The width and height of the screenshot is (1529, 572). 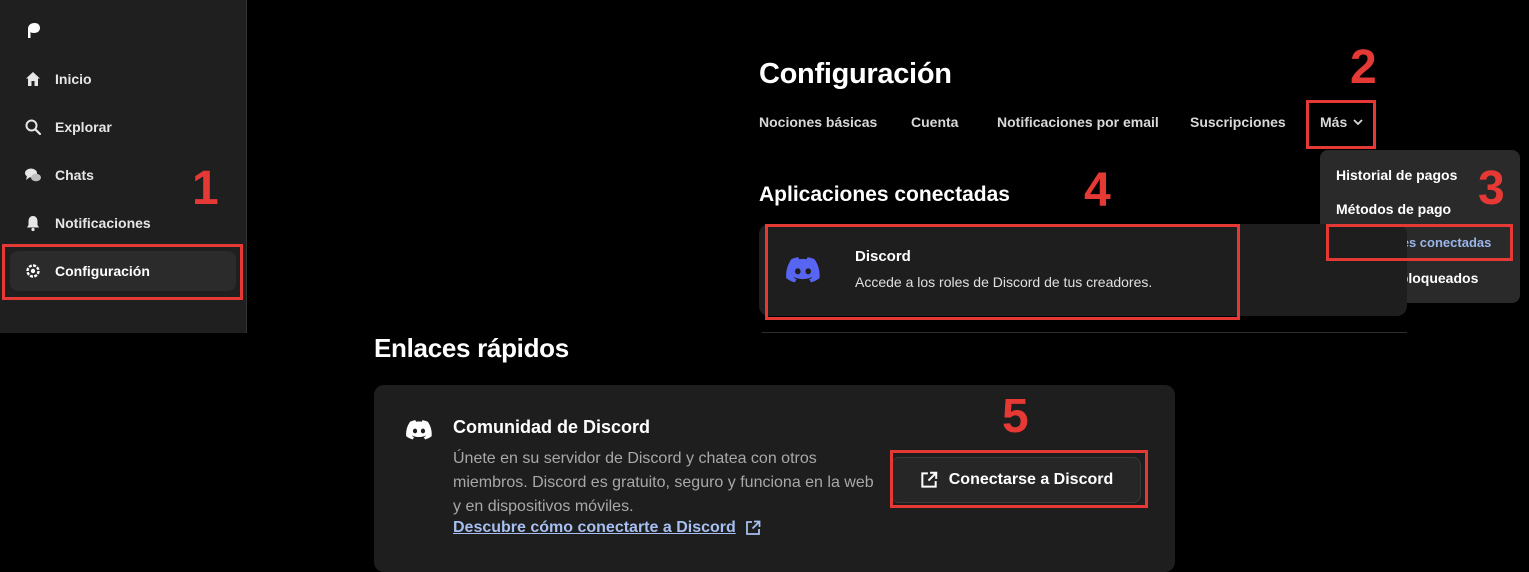 I want to click on tab-suscripciones: Suscripciones, so click(x=1238, y=122).